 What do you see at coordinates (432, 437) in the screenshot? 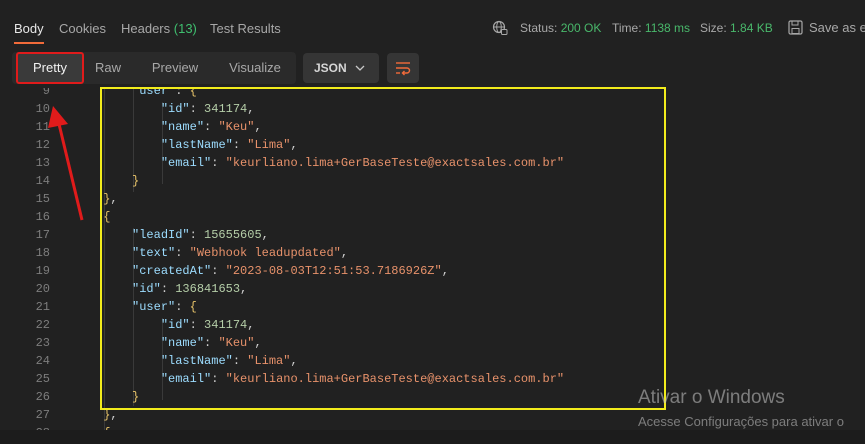
I see `bottom-edge` at bounding box center [432, 437].